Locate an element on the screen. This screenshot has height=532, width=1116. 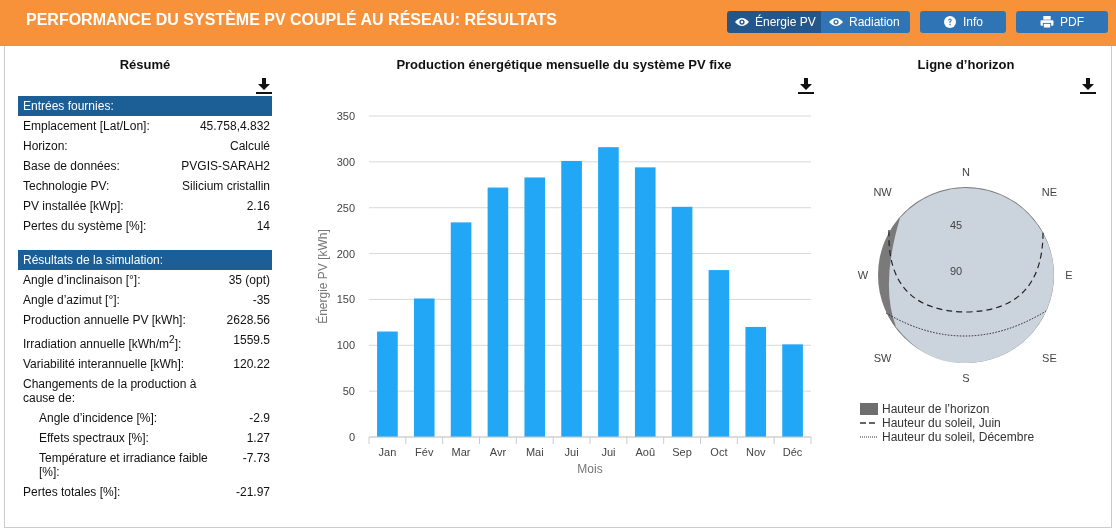
legend-label: Hauteur du soleil, Juin is located at coordinates (941, 423).